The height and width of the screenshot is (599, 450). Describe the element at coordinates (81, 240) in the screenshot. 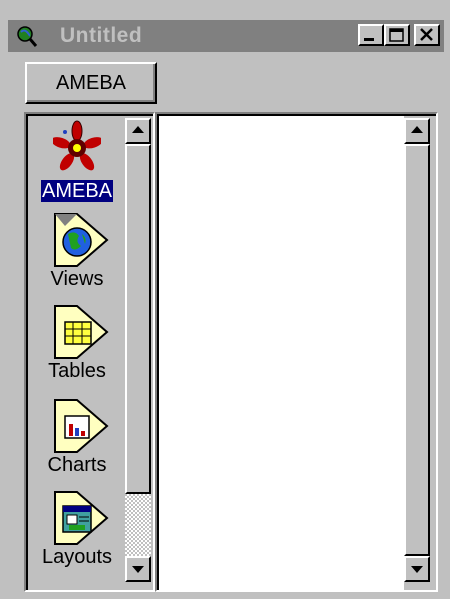

I see `globe-document-icon` at that location.